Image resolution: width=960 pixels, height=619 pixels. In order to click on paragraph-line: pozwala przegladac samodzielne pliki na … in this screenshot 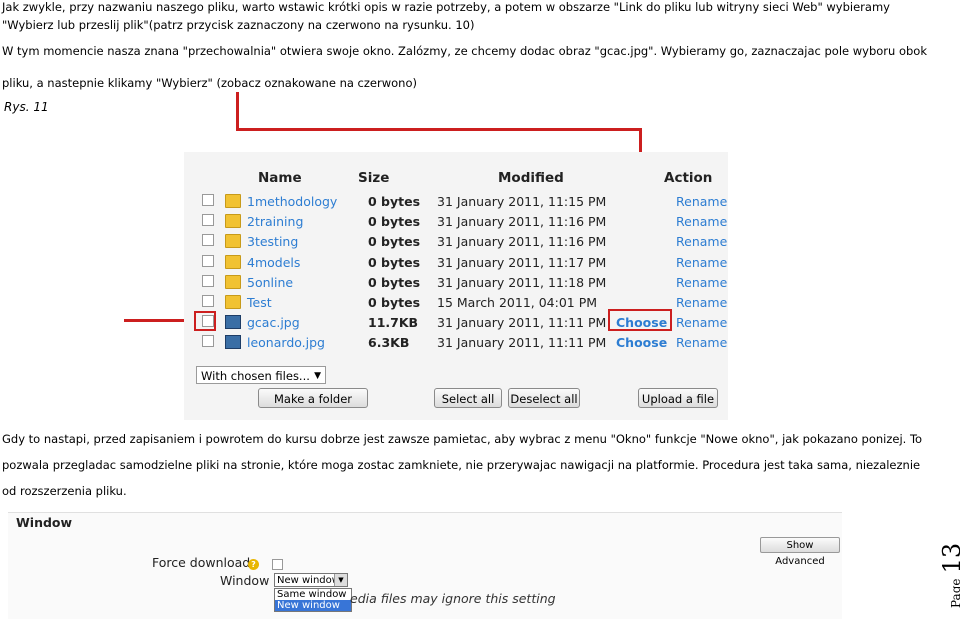, I will do `click(461, 465)`.